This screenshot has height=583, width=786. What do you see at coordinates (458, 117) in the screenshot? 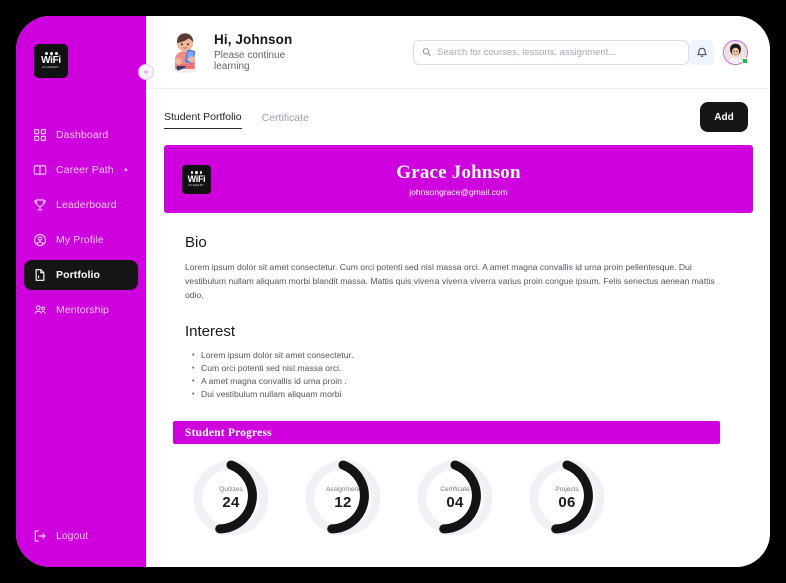
I see `tabs-row: Student Portfolio Certificate Add` at bounding box center [458, 117].